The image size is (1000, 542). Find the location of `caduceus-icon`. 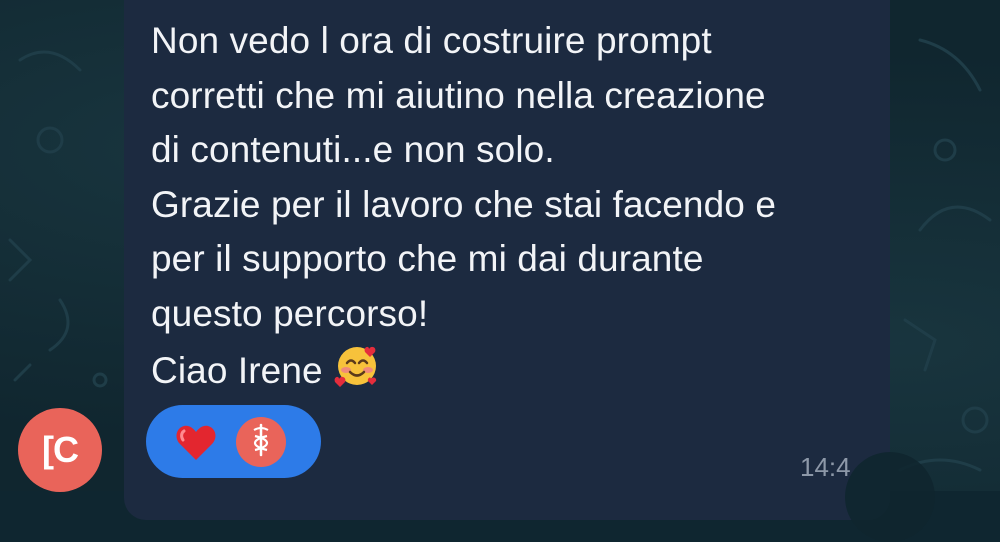

caduceus-icon is located at coordinates (261, 442).